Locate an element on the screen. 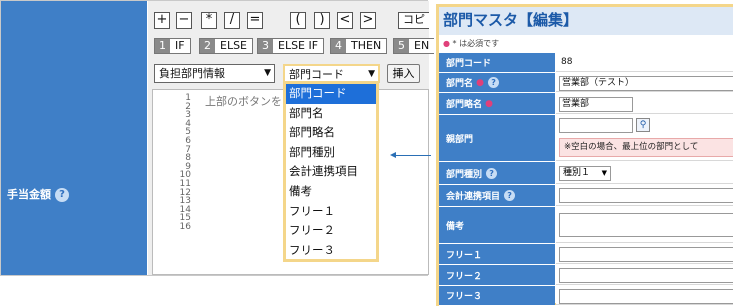 The height and width of the screenshot is (308, 733). row-free2: フリー２ is located at coordinates (586, 275).